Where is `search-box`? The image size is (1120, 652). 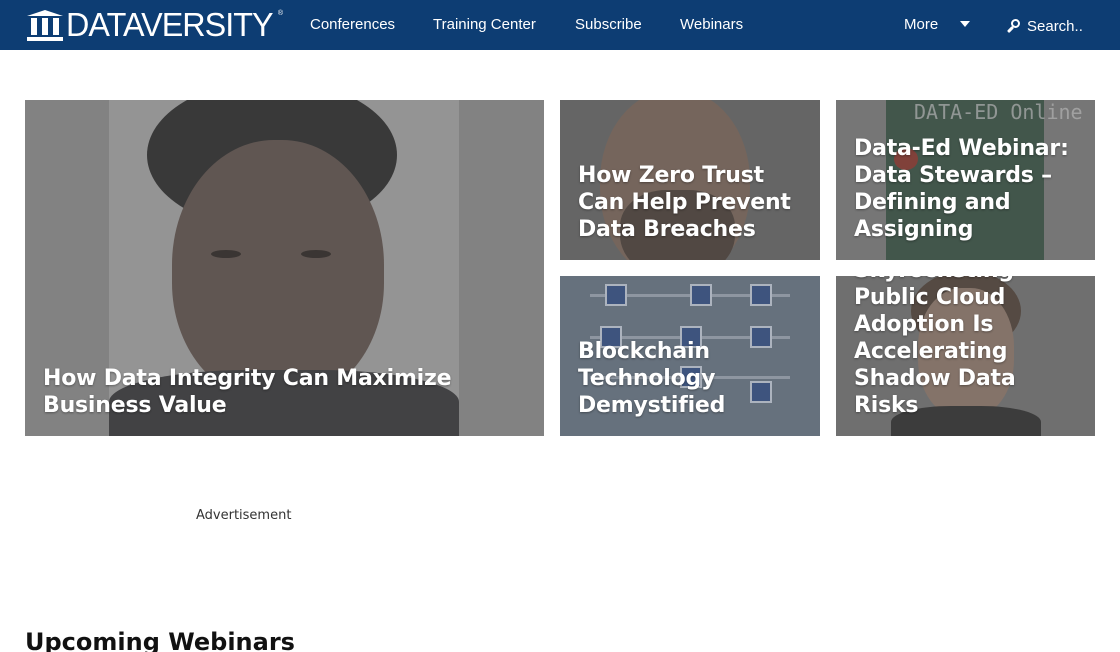 search-box is located at coordinates (1063, 26).